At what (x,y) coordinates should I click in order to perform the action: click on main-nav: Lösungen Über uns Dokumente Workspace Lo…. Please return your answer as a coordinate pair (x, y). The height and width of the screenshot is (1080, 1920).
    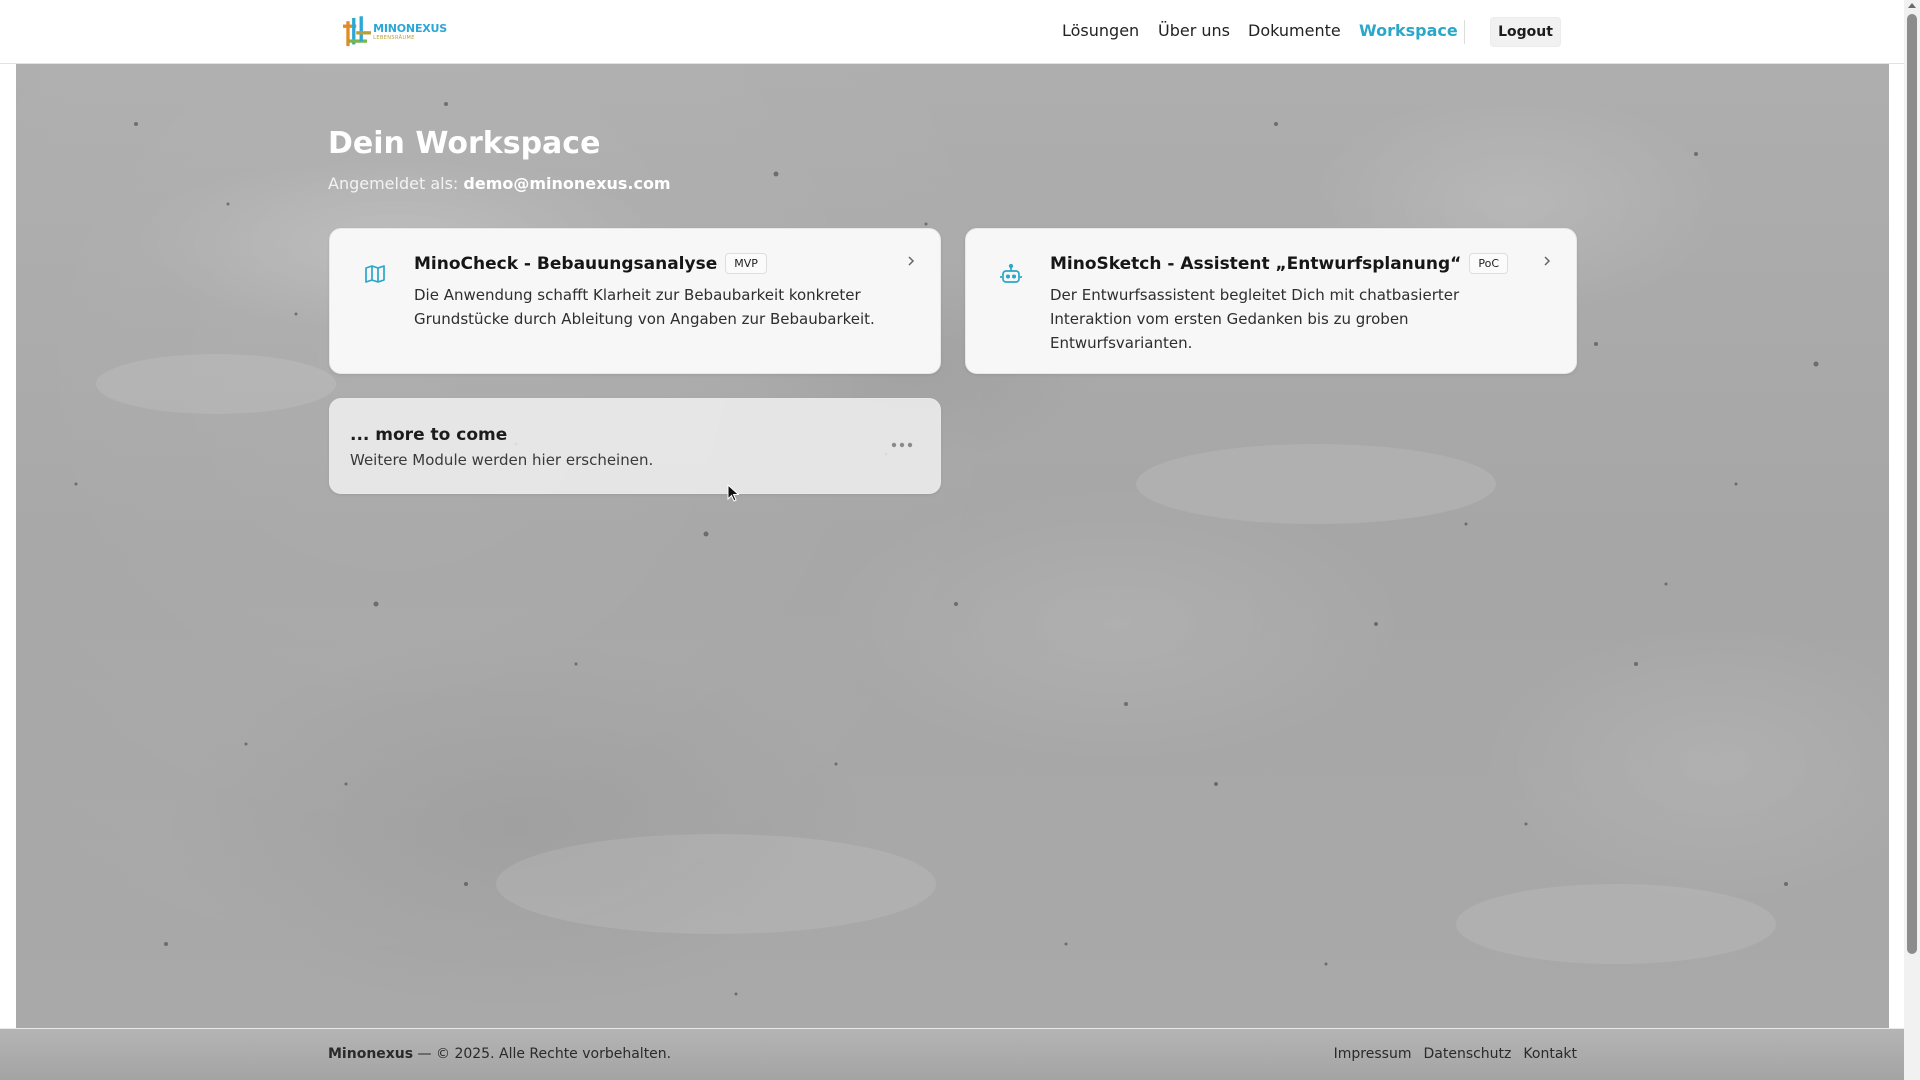
    Looking at the image, I should click on (952, 32).